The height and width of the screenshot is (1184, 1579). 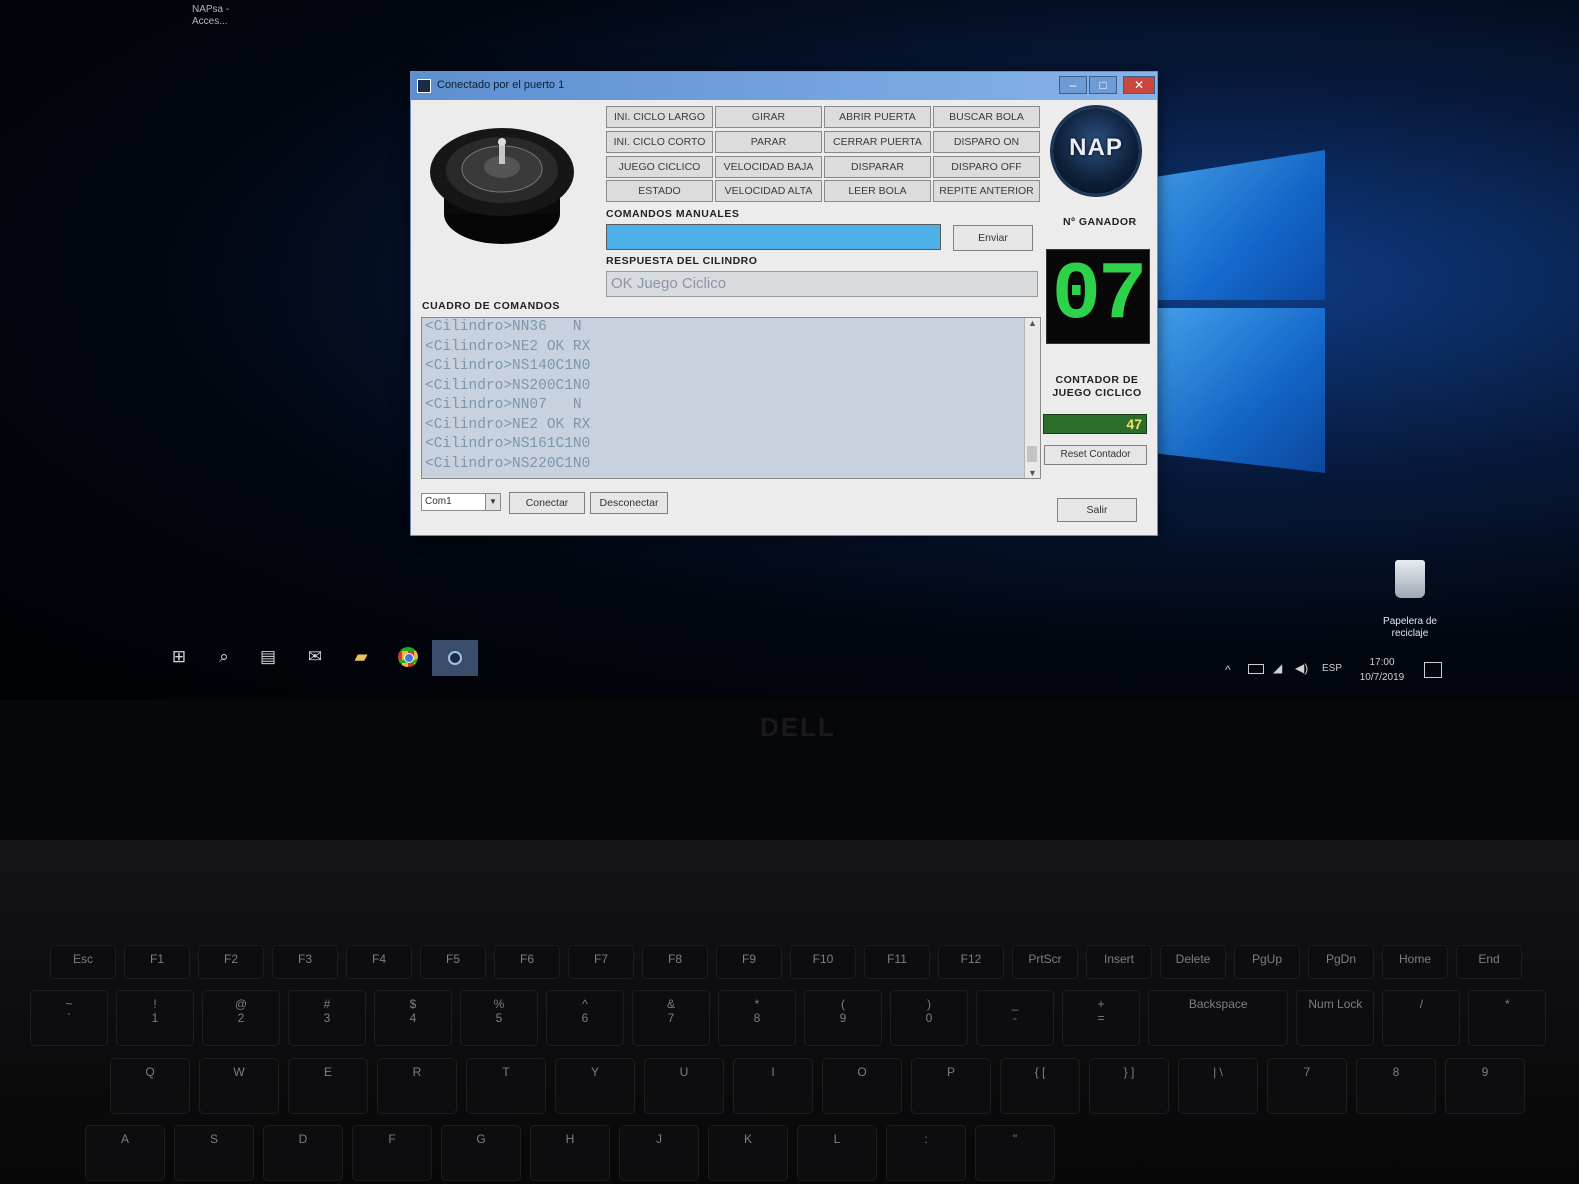 What do you see at coordinates (986, 142) in the screenshot?
I see `cmd-disparo-on-button: DISPARO ON` at bounding box center [986, 142].